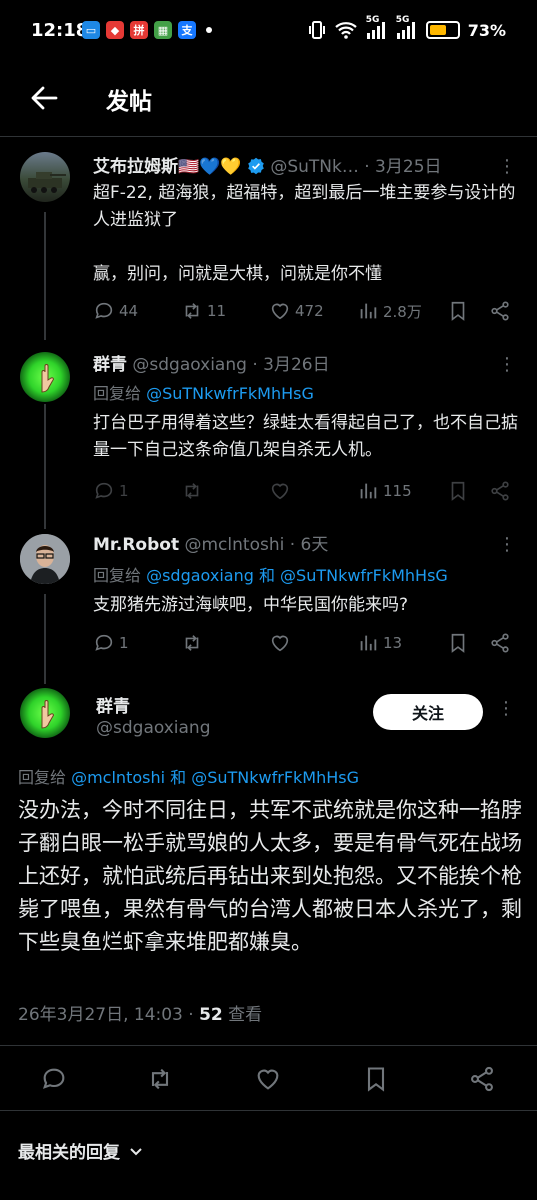 The height and width of the screenshot is (1200, 537). Describe the element at coordinates (139, 30) in the screenshot. I see `app-3-icon: 拼` at that location.